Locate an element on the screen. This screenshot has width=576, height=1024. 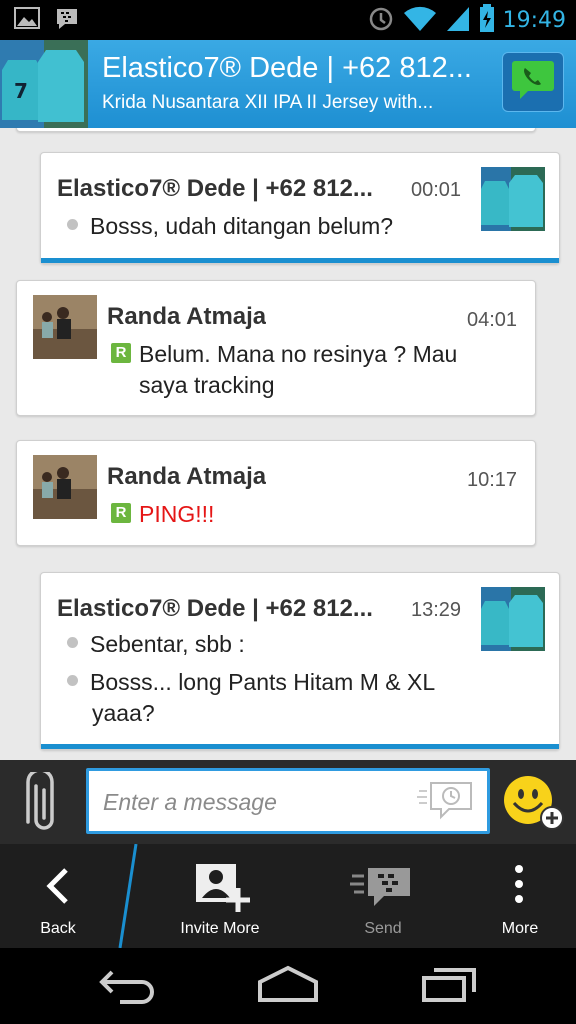
bbm-notification-icon is located at coordinates (67, 21).